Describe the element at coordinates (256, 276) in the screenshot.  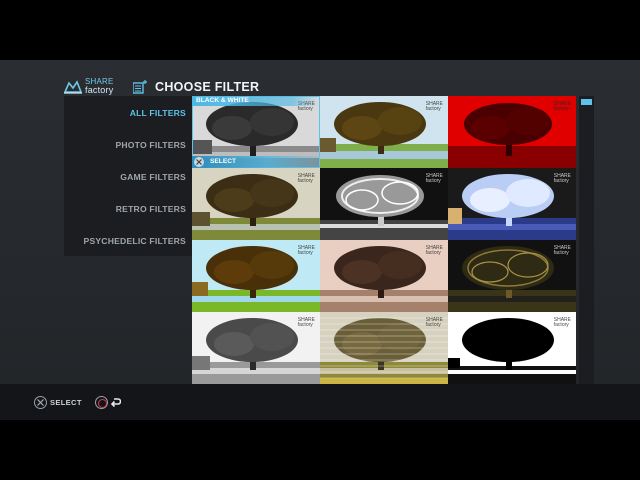
I see `filter-tile-7: SHARE factory` at that location.